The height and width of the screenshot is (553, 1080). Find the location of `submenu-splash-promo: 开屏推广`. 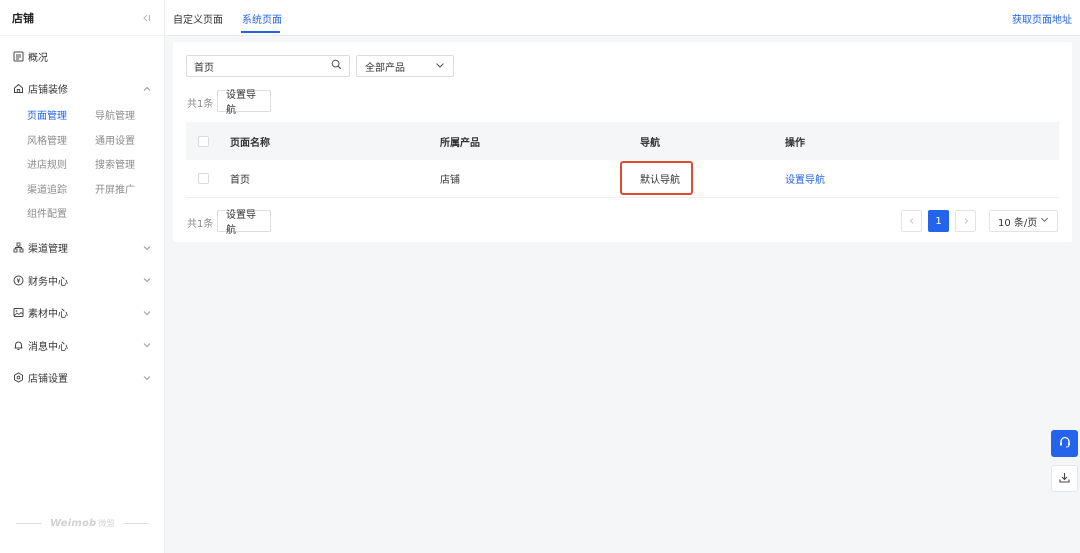

submenu-splash-promo: 开屏推广 is located at coordinates (129, 191).